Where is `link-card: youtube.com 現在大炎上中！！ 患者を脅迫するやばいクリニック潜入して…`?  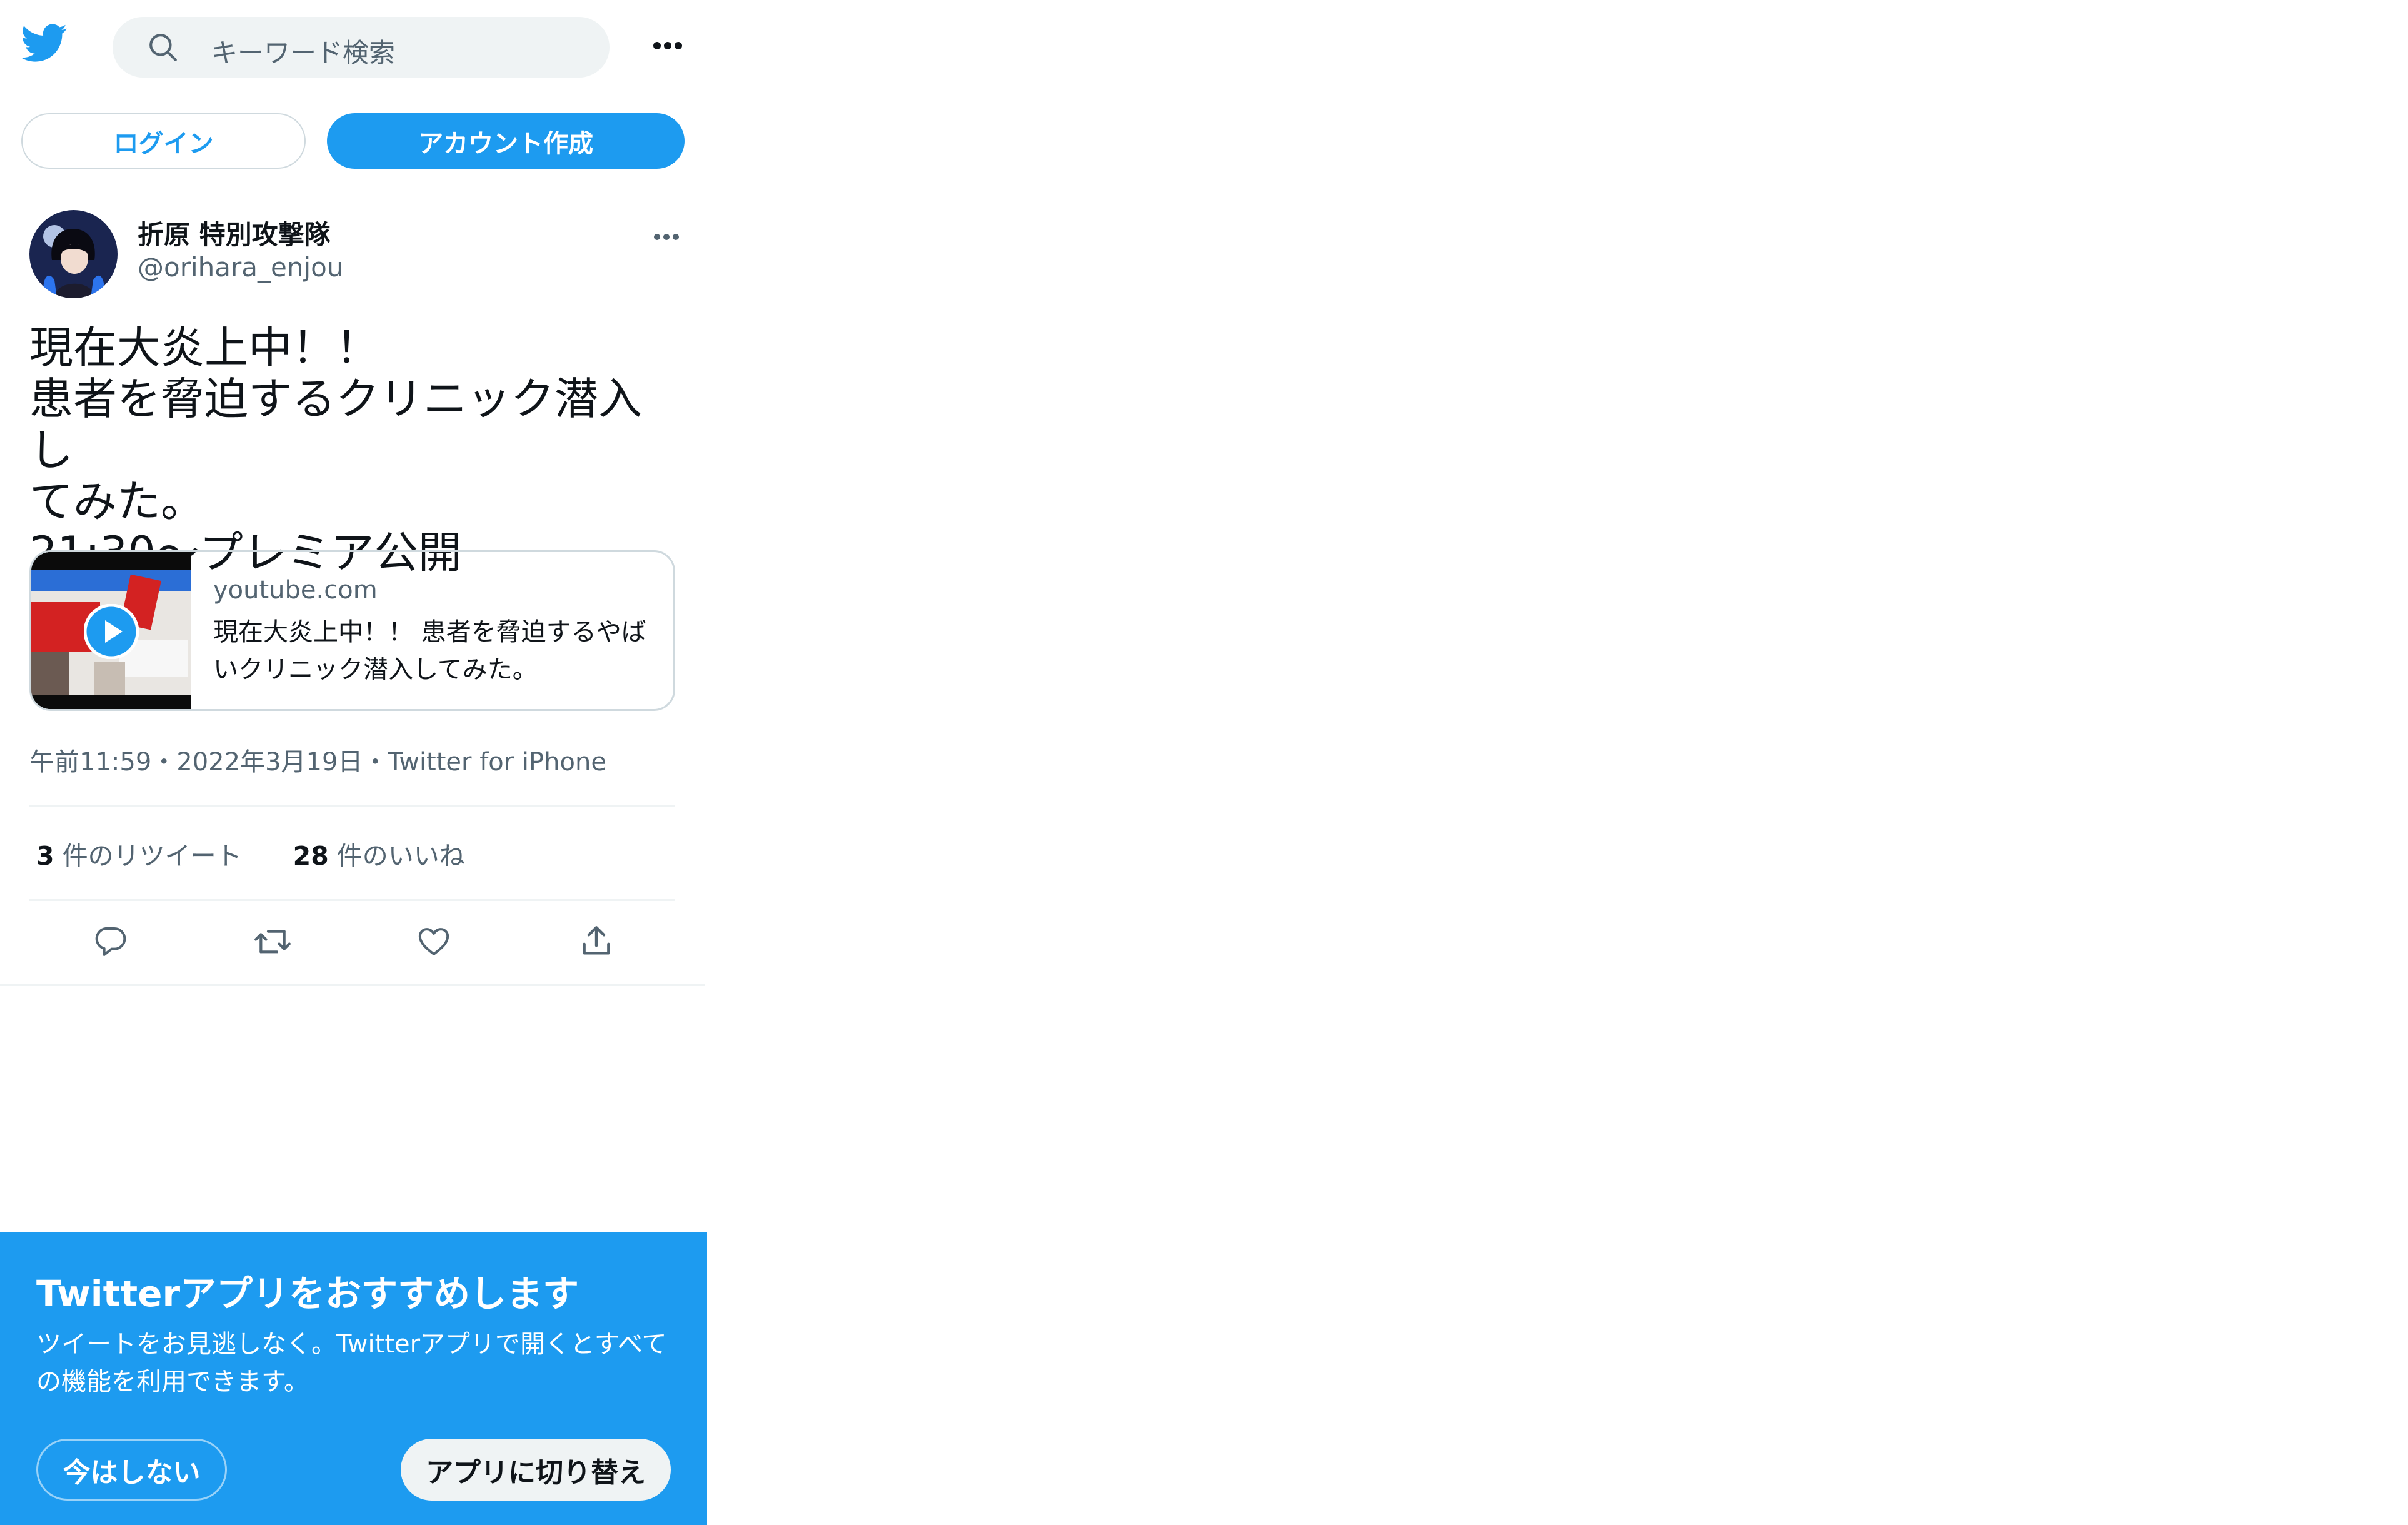
link-card: youtube.com 現在大炎上中！！ 患者を脅迫するやばいクリニック潜入して… is located at coordinates (352, 630).